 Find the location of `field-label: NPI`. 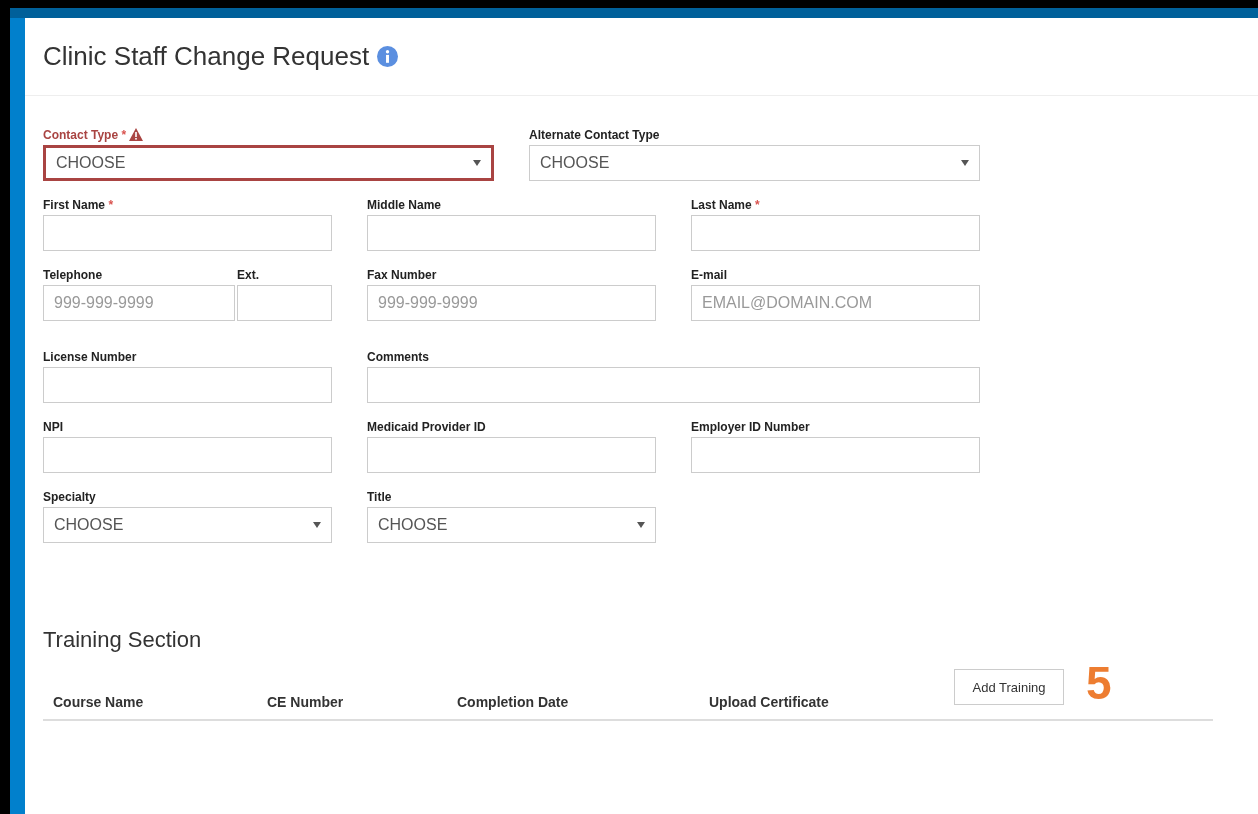

field-label: NPI is located at coordinates (53, 427).